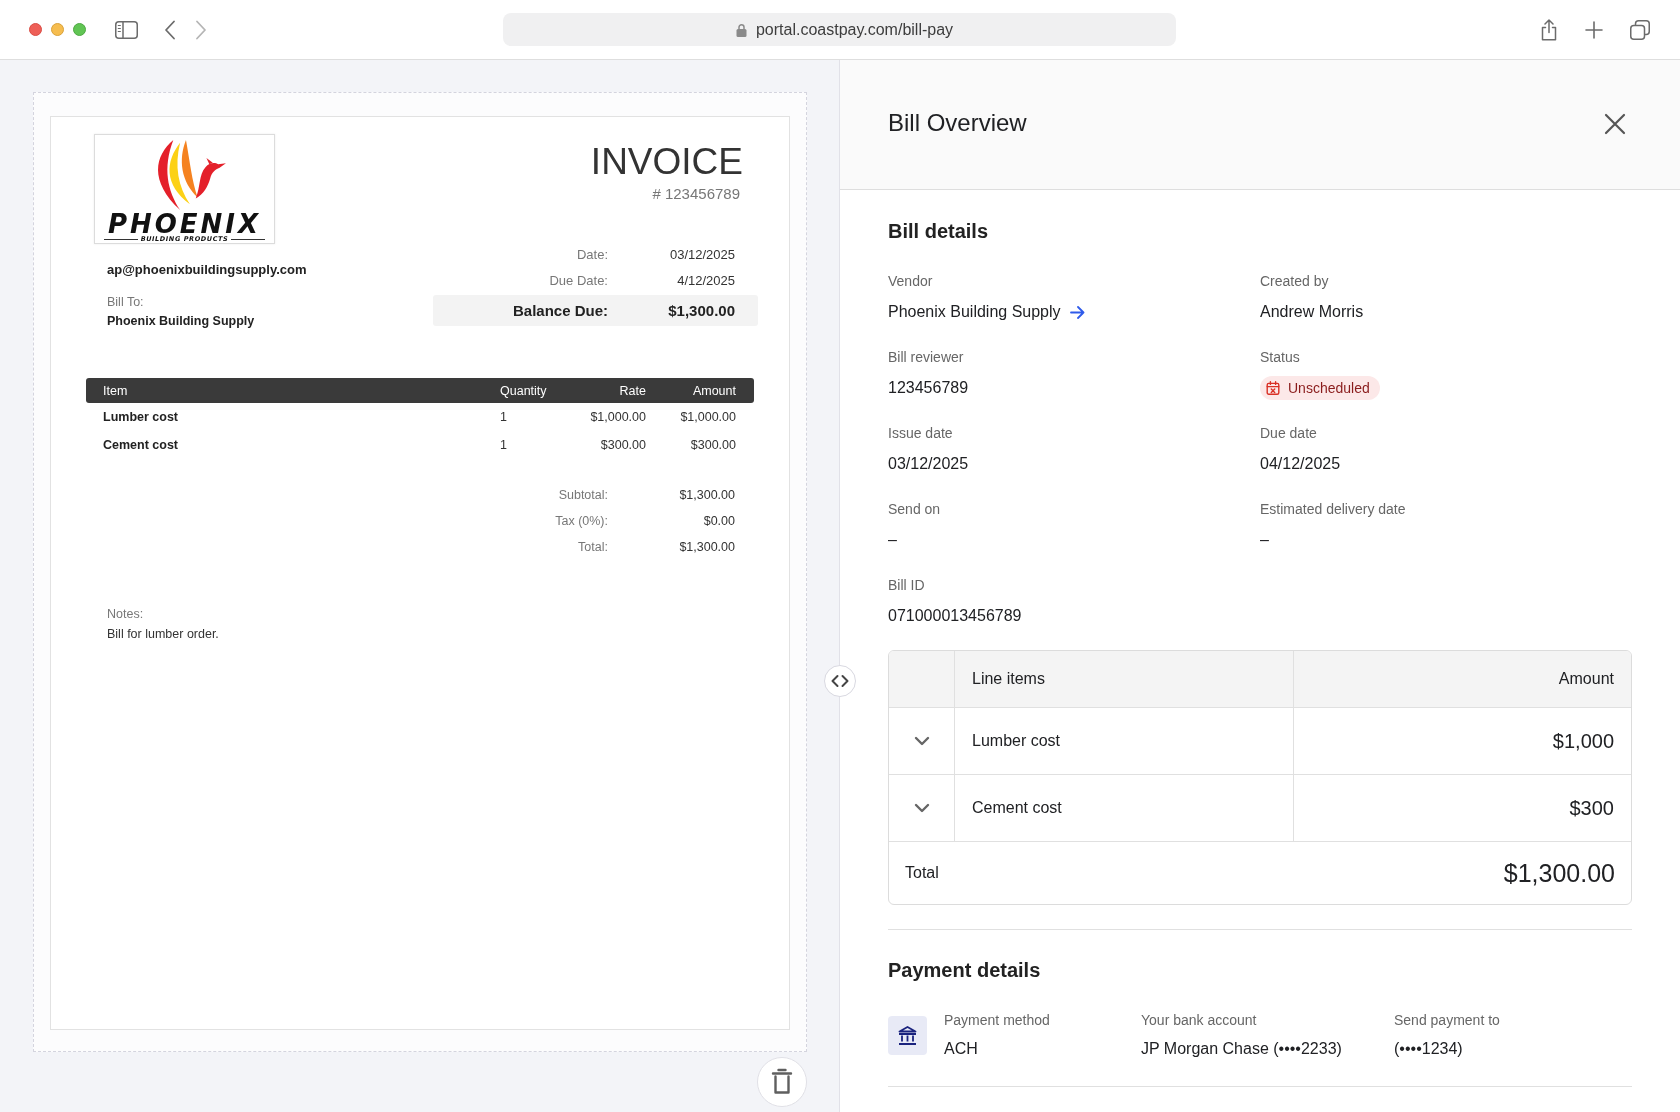 The width and height of the screenshot is (1680, 1112). Describe the element at coordinates (920, 433) in the screenshot. I see `field-label: Issue date` at that location.